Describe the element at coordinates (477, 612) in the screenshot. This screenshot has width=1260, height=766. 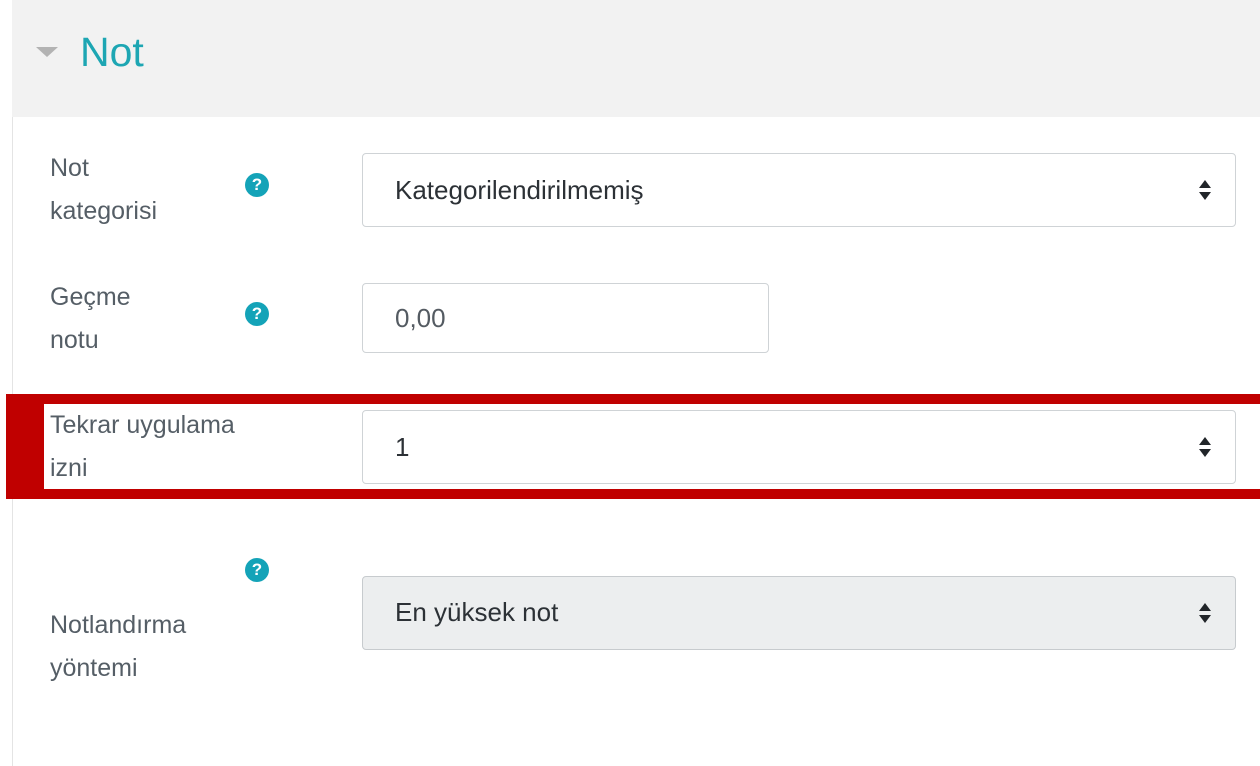
I see `grading-method-value: En yüksek not` at that location.